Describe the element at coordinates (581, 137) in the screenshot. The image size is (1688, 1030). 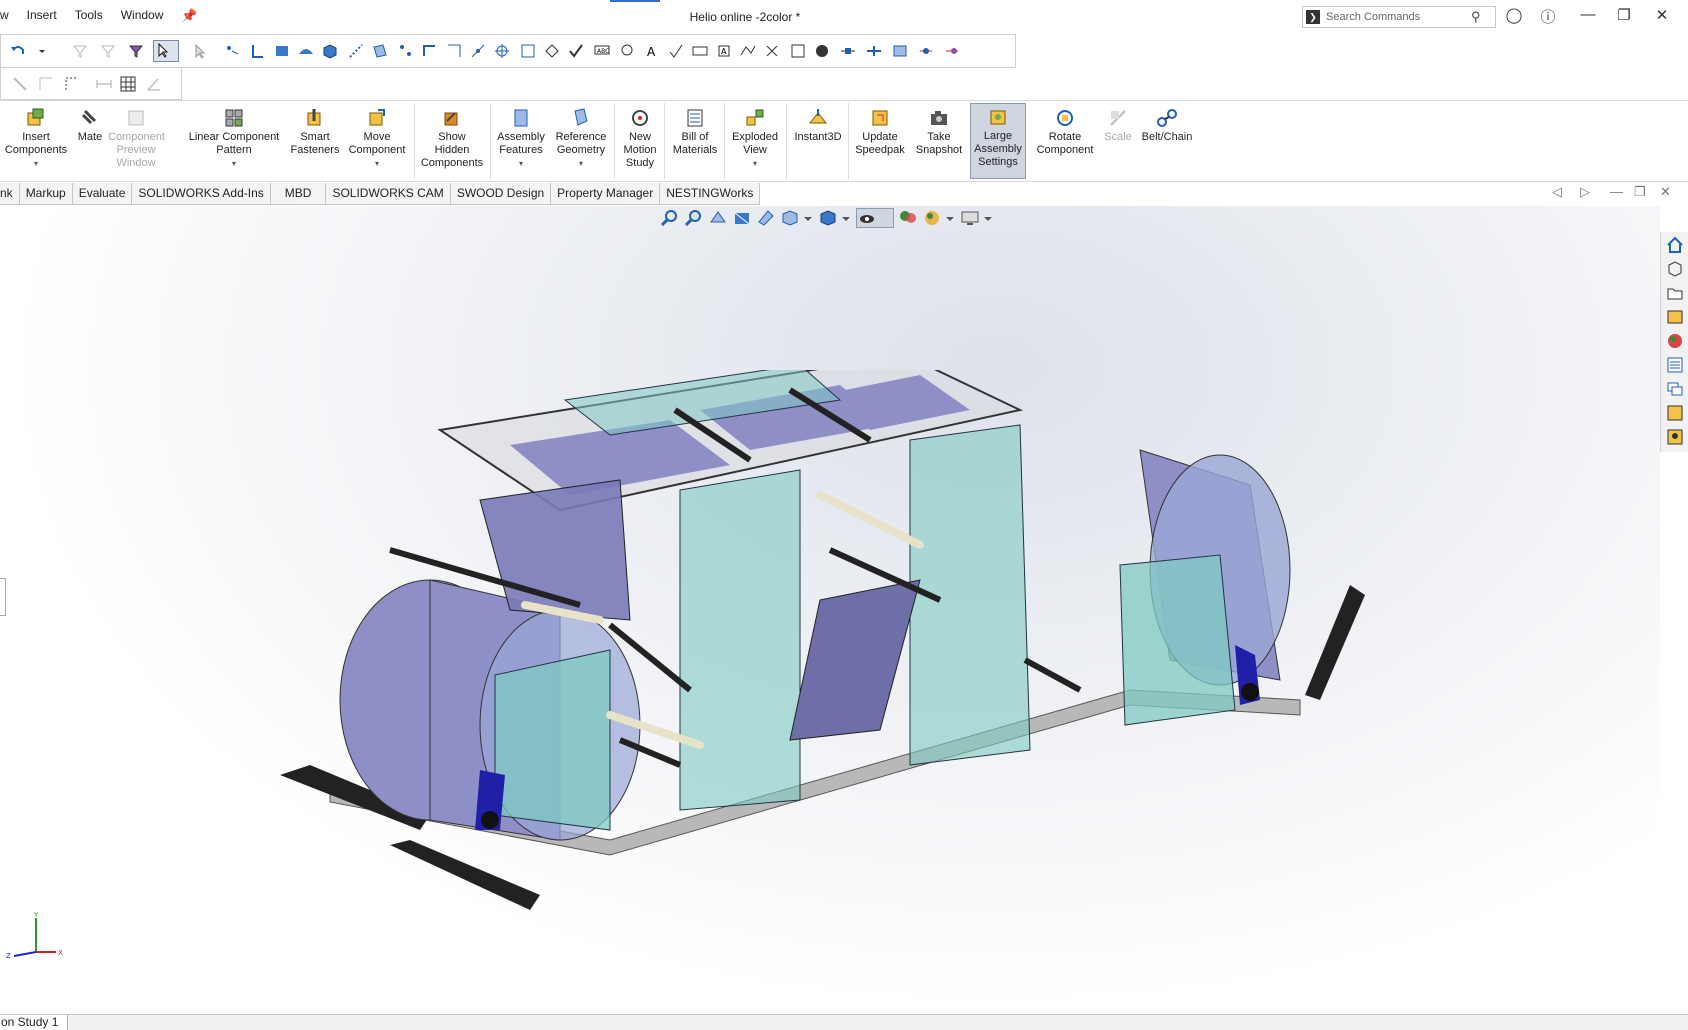
I see `reference-geometry-button: Reference Geometry ▾` at that location.